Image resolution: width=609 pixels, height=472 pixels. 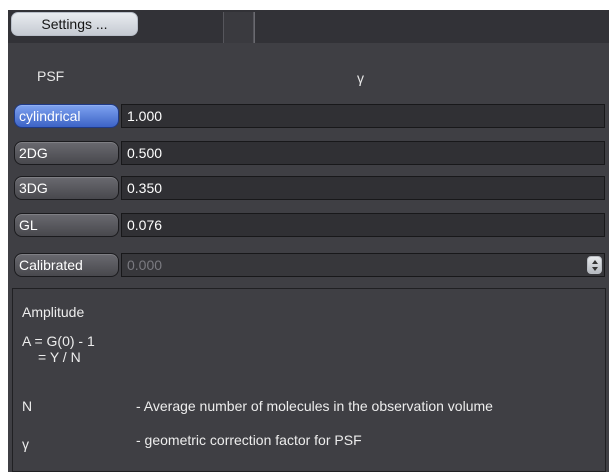 I want to click on psf-button-2dg: 2DG, so click(x=66, y=153).